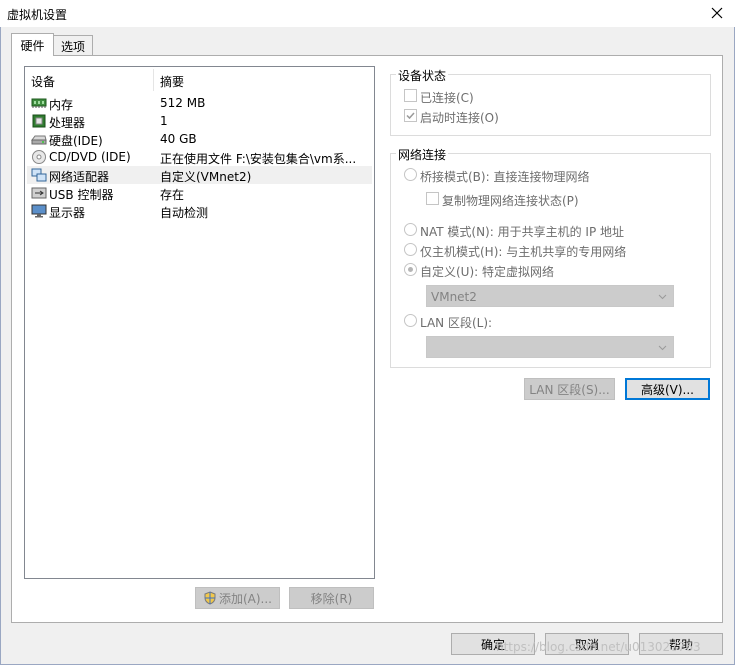 This screenshot has width=735, height=665. Describe the element at coordinates (410, 249) in the screenshot. I see `host-only-radio` at that location.